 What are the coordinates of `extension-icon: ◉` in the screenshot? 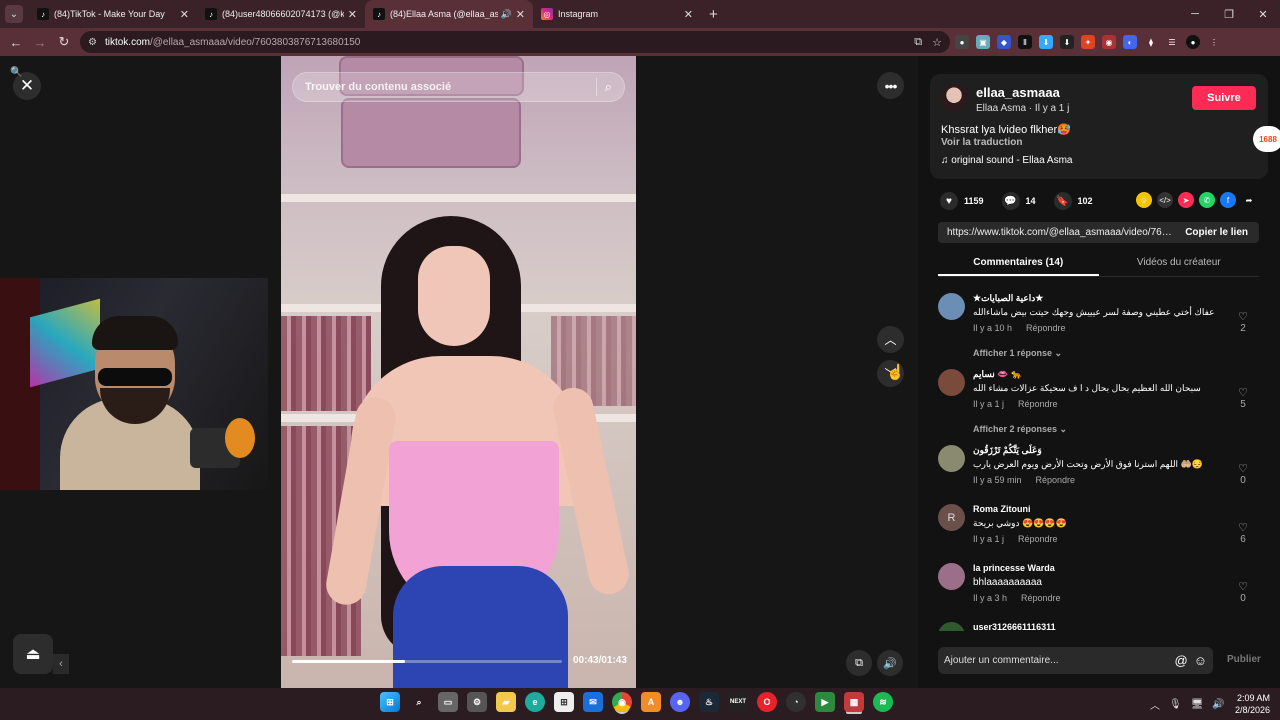 It's located at (1109, 42).